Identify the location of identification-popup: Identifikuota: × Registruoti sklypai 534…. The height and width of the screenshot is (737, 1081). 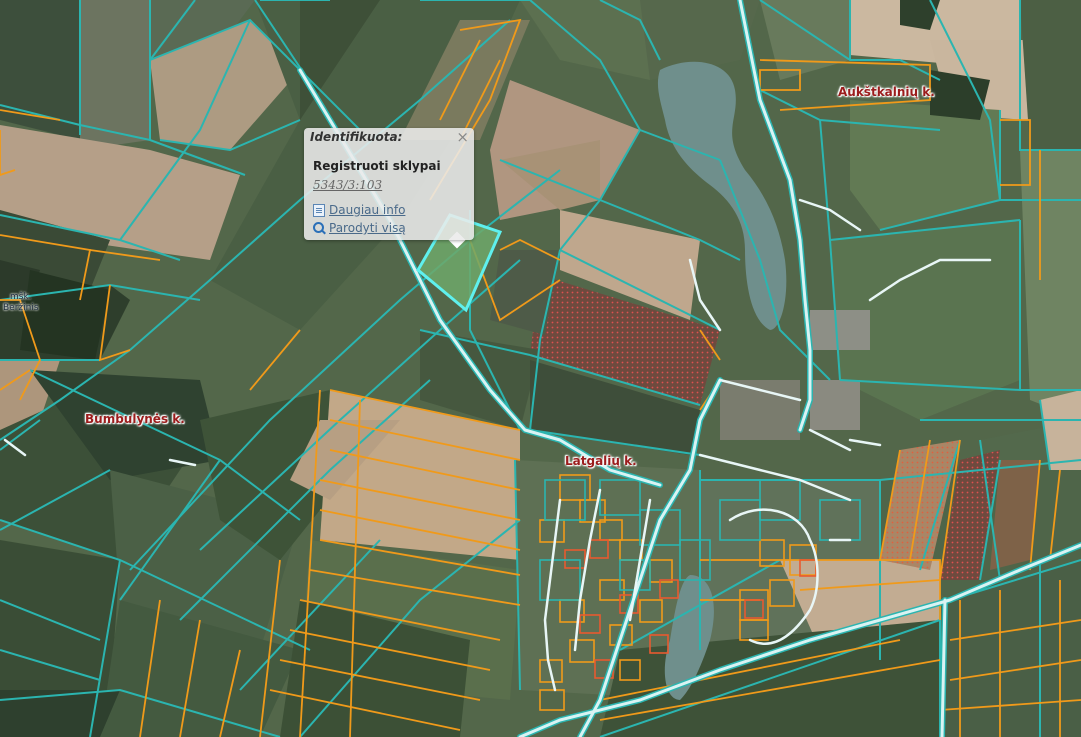
(389, 184).